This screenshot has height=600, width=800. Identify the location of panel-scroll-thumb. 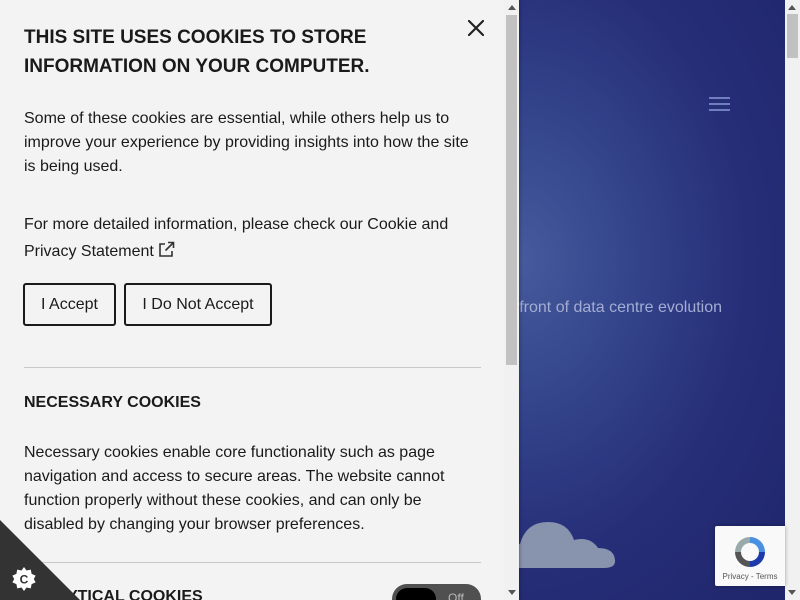
(511, 190).